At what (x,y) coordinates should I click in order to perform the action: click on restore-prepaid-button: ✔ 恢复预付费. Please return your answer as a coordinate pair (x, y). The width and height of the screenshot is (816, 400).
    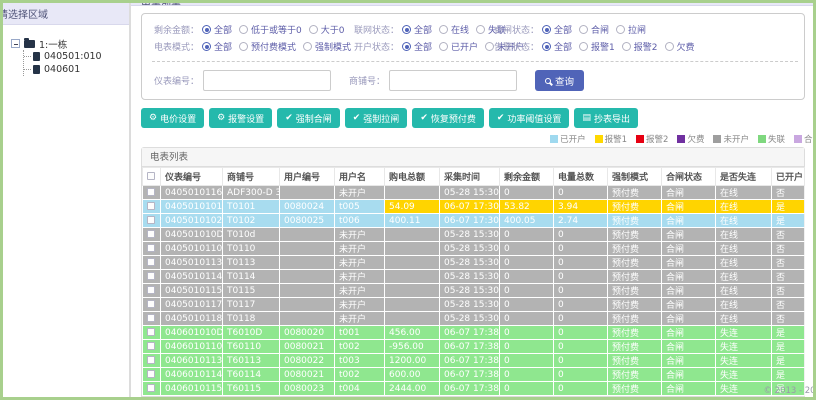
    Looking at the image, I should click on (448, 118).